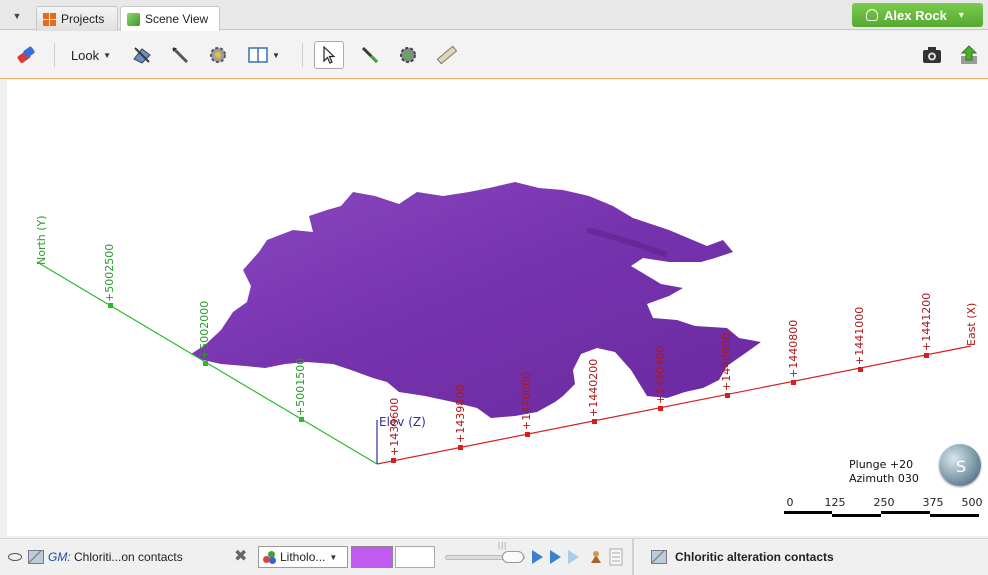 The image size is (988, 575). I want to click on snap-gear-icon, so click(218, 55).